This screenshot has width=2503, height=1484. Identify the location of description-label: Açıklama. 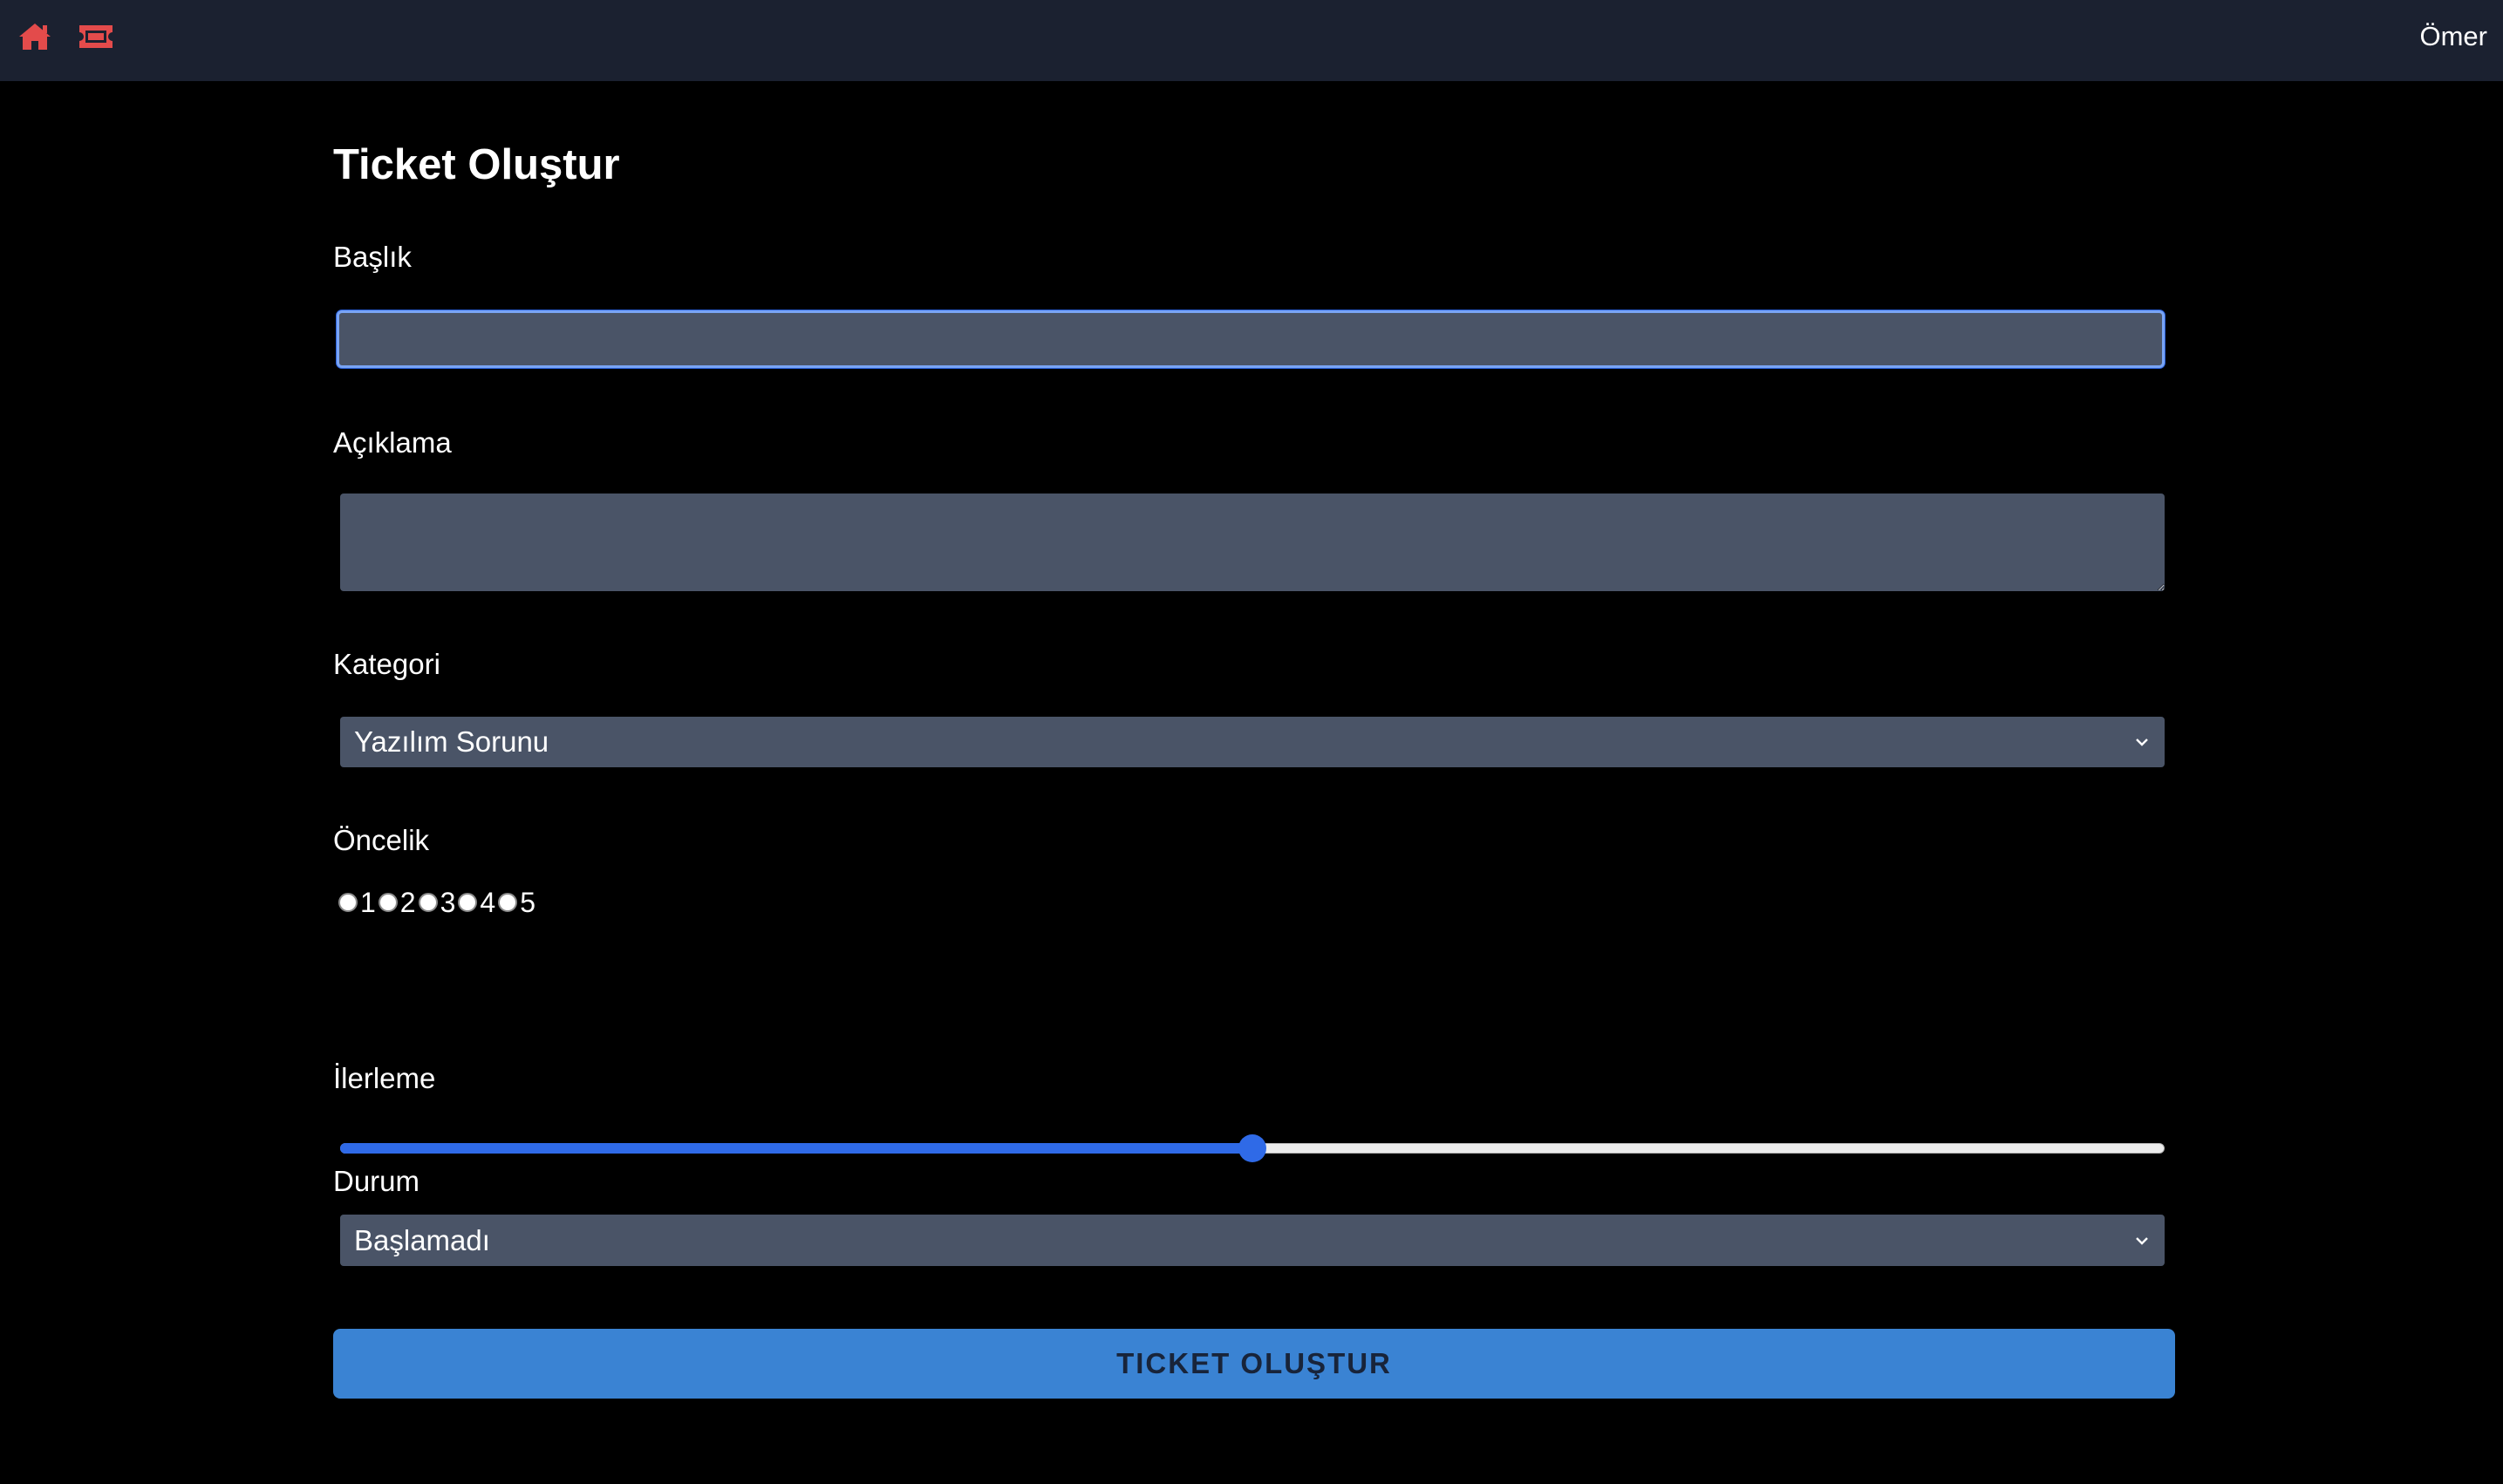
(392, 442).